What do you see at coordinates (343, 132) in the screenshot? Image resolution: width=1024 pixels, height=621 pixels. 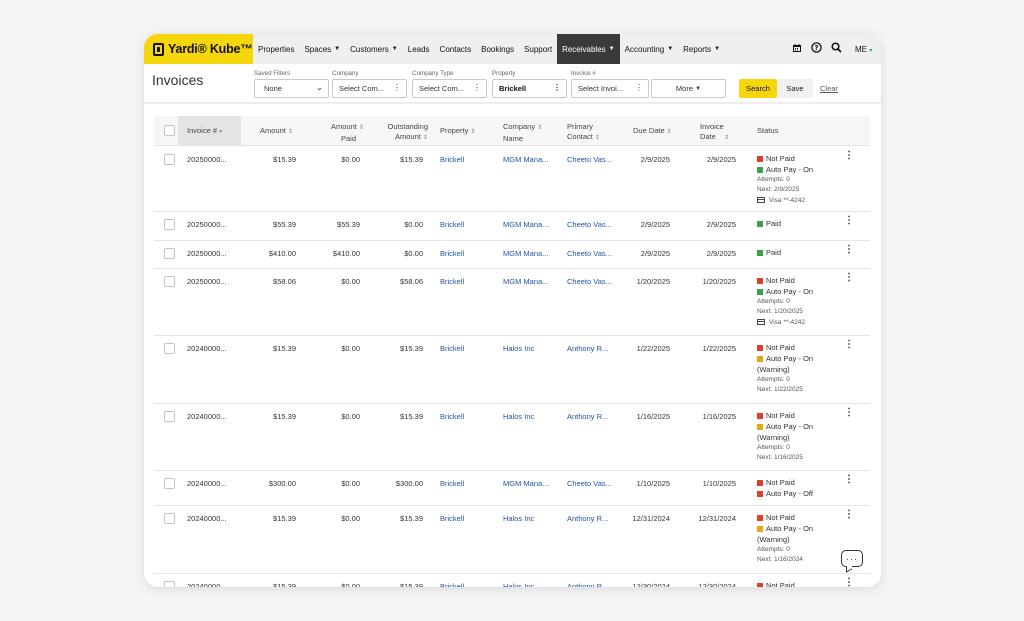 I see `header-amount-paid: Amount ⇕ Paid` at bounding box center [343, 132].